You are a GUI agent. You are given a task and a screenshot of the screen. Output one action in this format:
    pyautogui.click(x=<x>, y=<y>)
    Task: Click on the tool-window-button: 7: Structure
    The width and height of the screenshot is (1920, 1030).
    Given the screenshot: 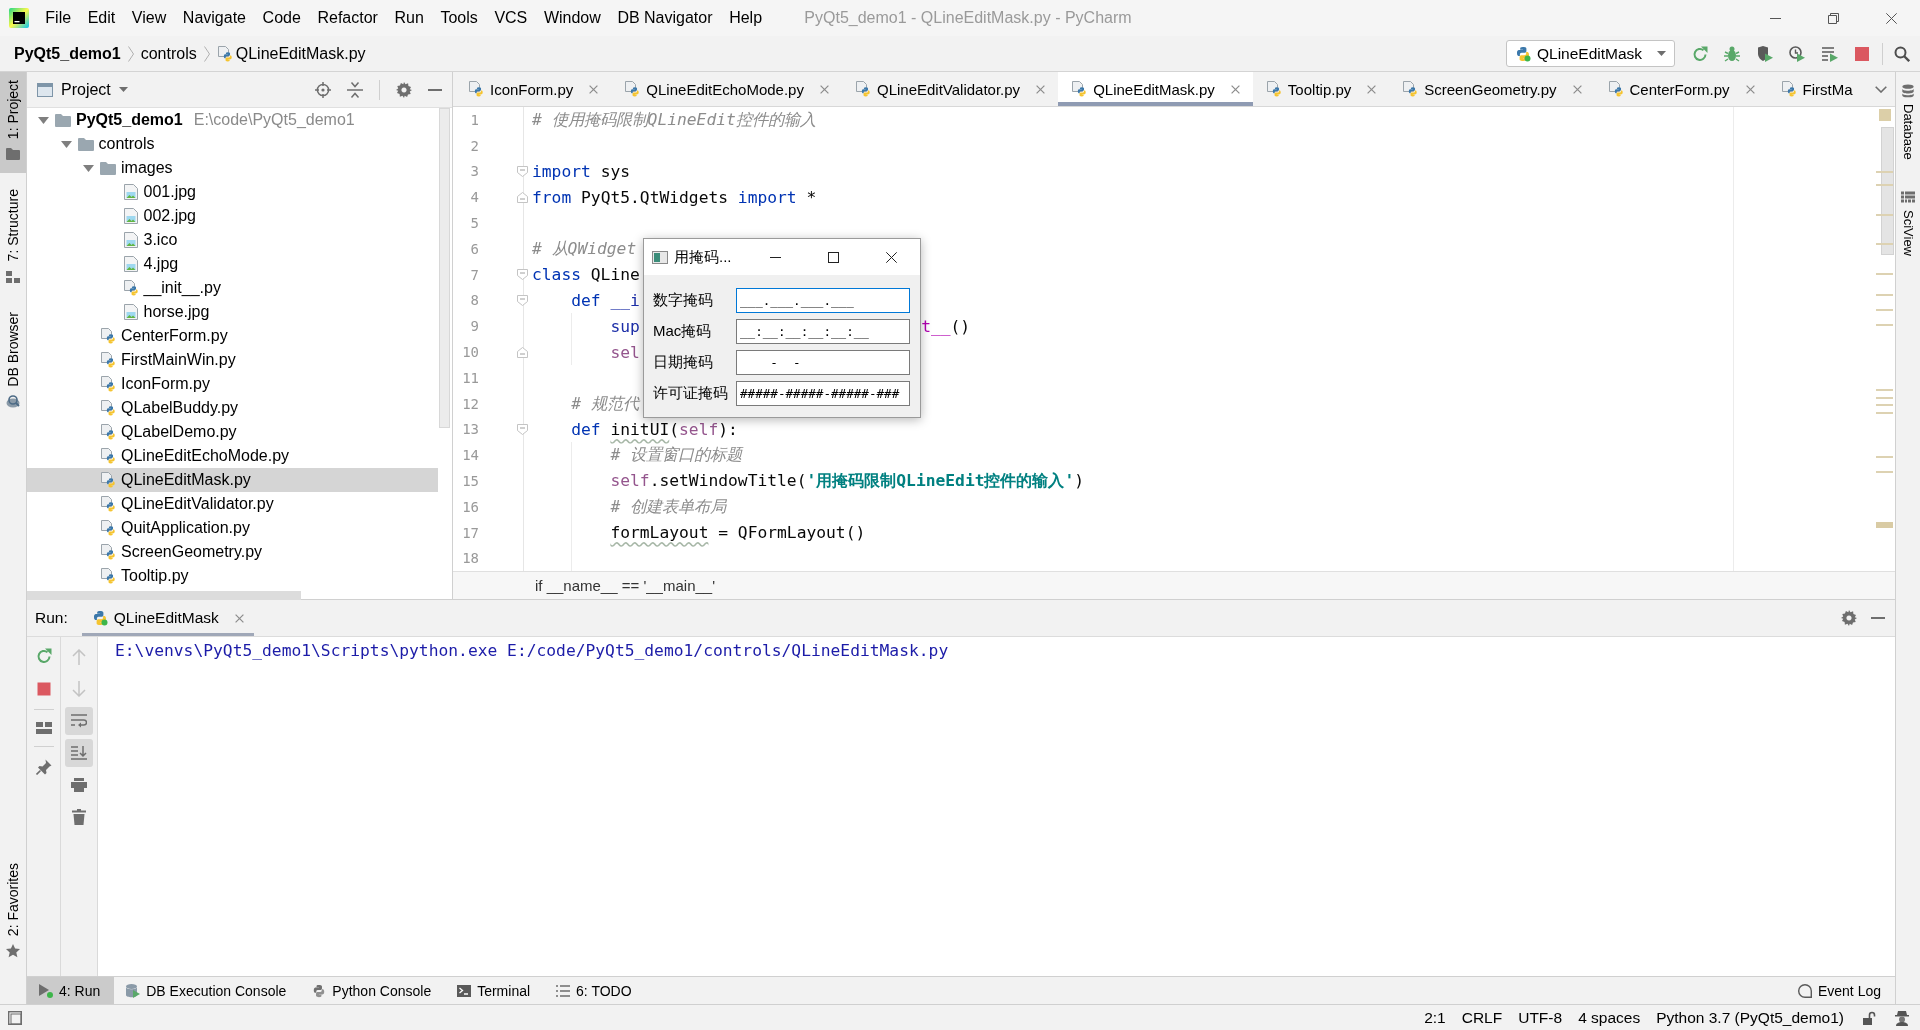 What is the action you would take?
    pyautogui.click(x=13, y=238)
    